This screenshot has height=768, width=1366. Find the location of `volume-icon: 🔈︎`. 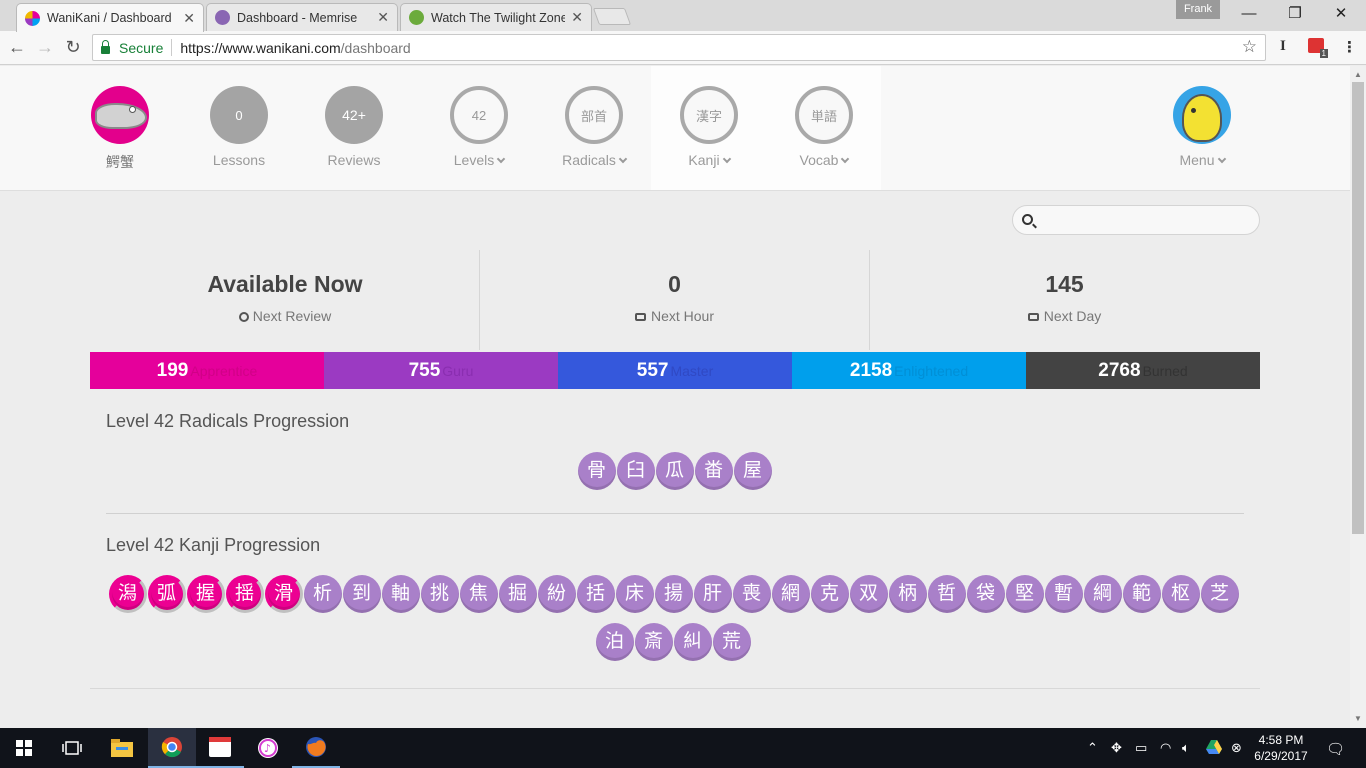

volume-icon: 🔈︎ is located at coordinates (1186, 748).